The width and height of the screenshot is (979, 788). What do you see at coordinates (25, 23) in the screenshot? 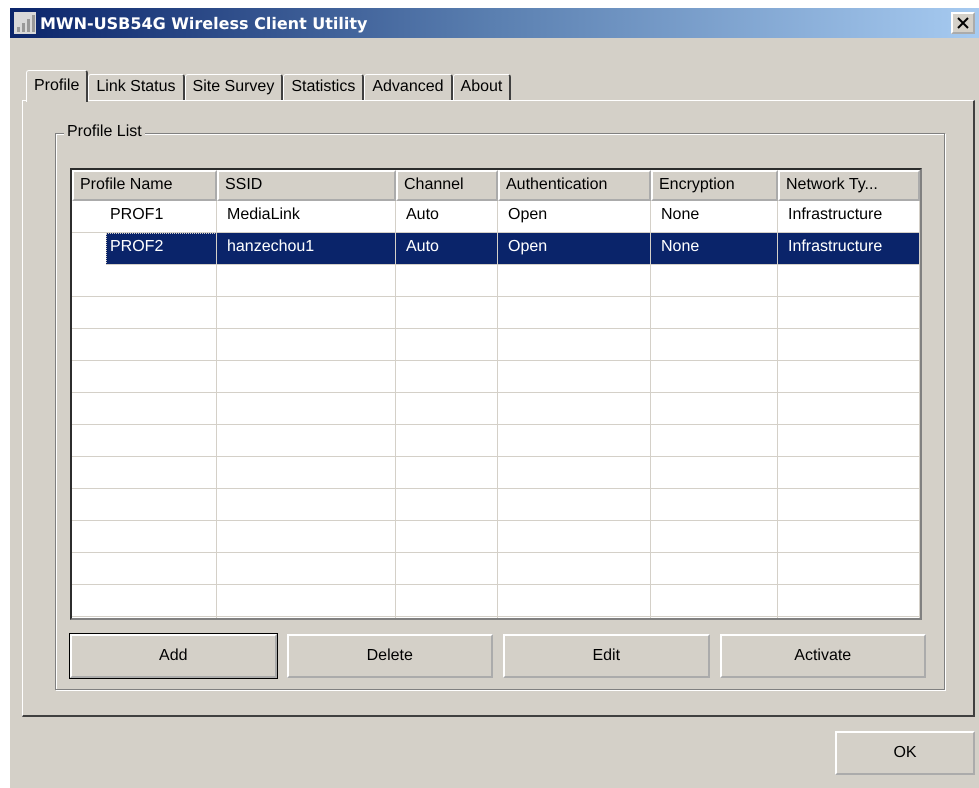
I see `signal-bars-icon` at bounding box center [25, 23].